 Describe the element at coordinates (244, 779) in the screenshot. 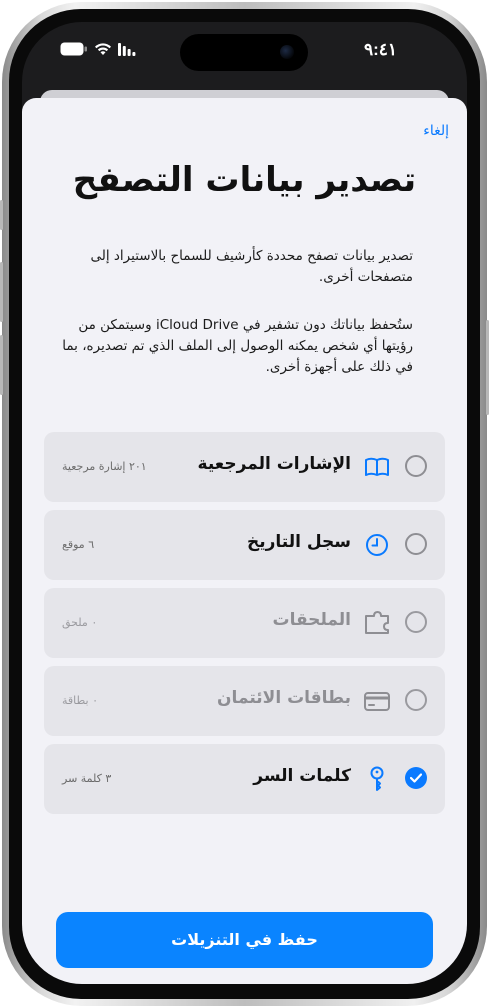

I see `option-passwords: كلمات السر ٣ كلمة سر` at that location.